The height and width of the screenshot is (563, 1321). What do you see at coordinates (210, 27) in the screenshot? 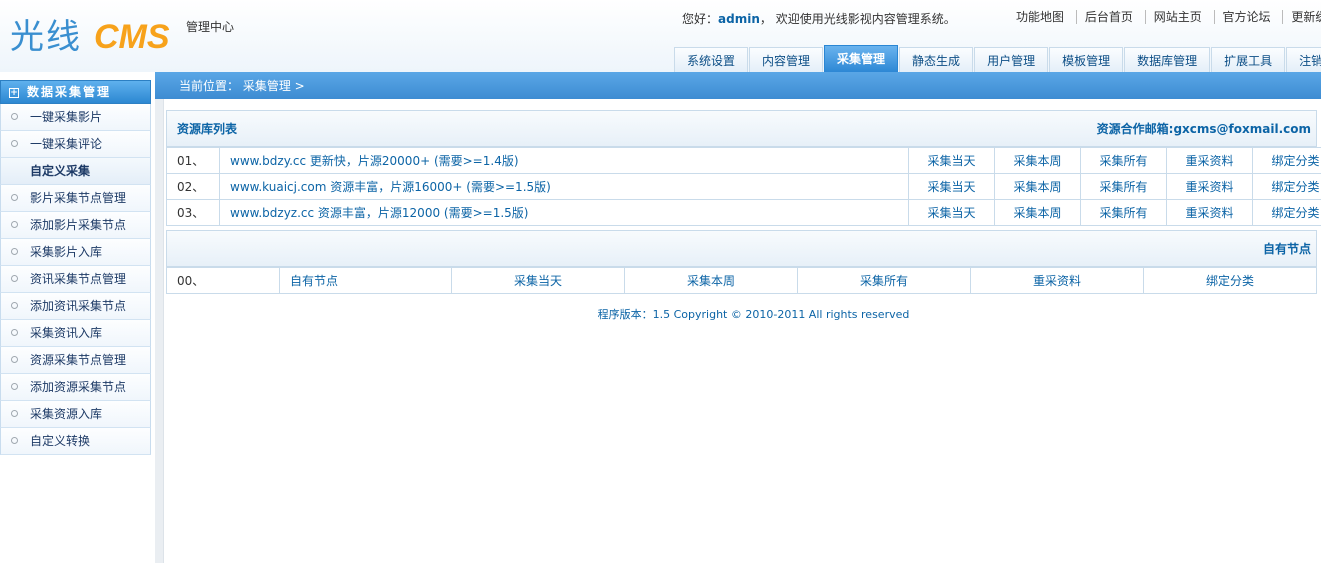
I see `logo-subtitle: 管理中心` at bounding box center [210, 27].